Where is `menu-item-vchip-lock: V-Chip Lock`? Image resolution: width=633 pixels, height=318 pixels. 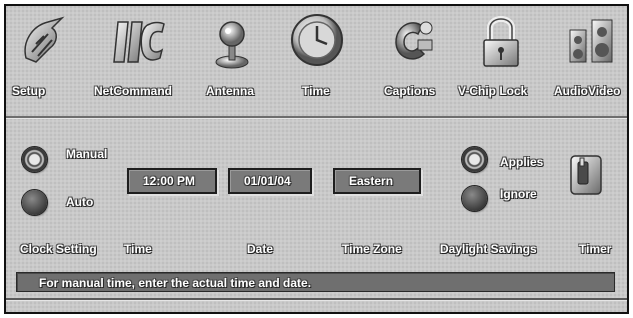
menu-item-vchip-lock: V-Chip Lock is located at coordinates (501, 60).